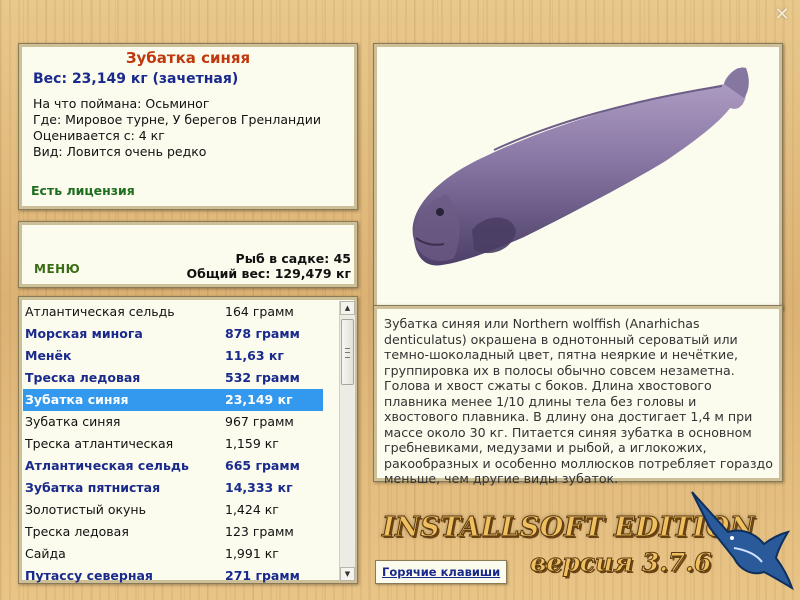 The height and width of the screenshot is (600, 800). I want to click on fish-body, so click(579, 167).